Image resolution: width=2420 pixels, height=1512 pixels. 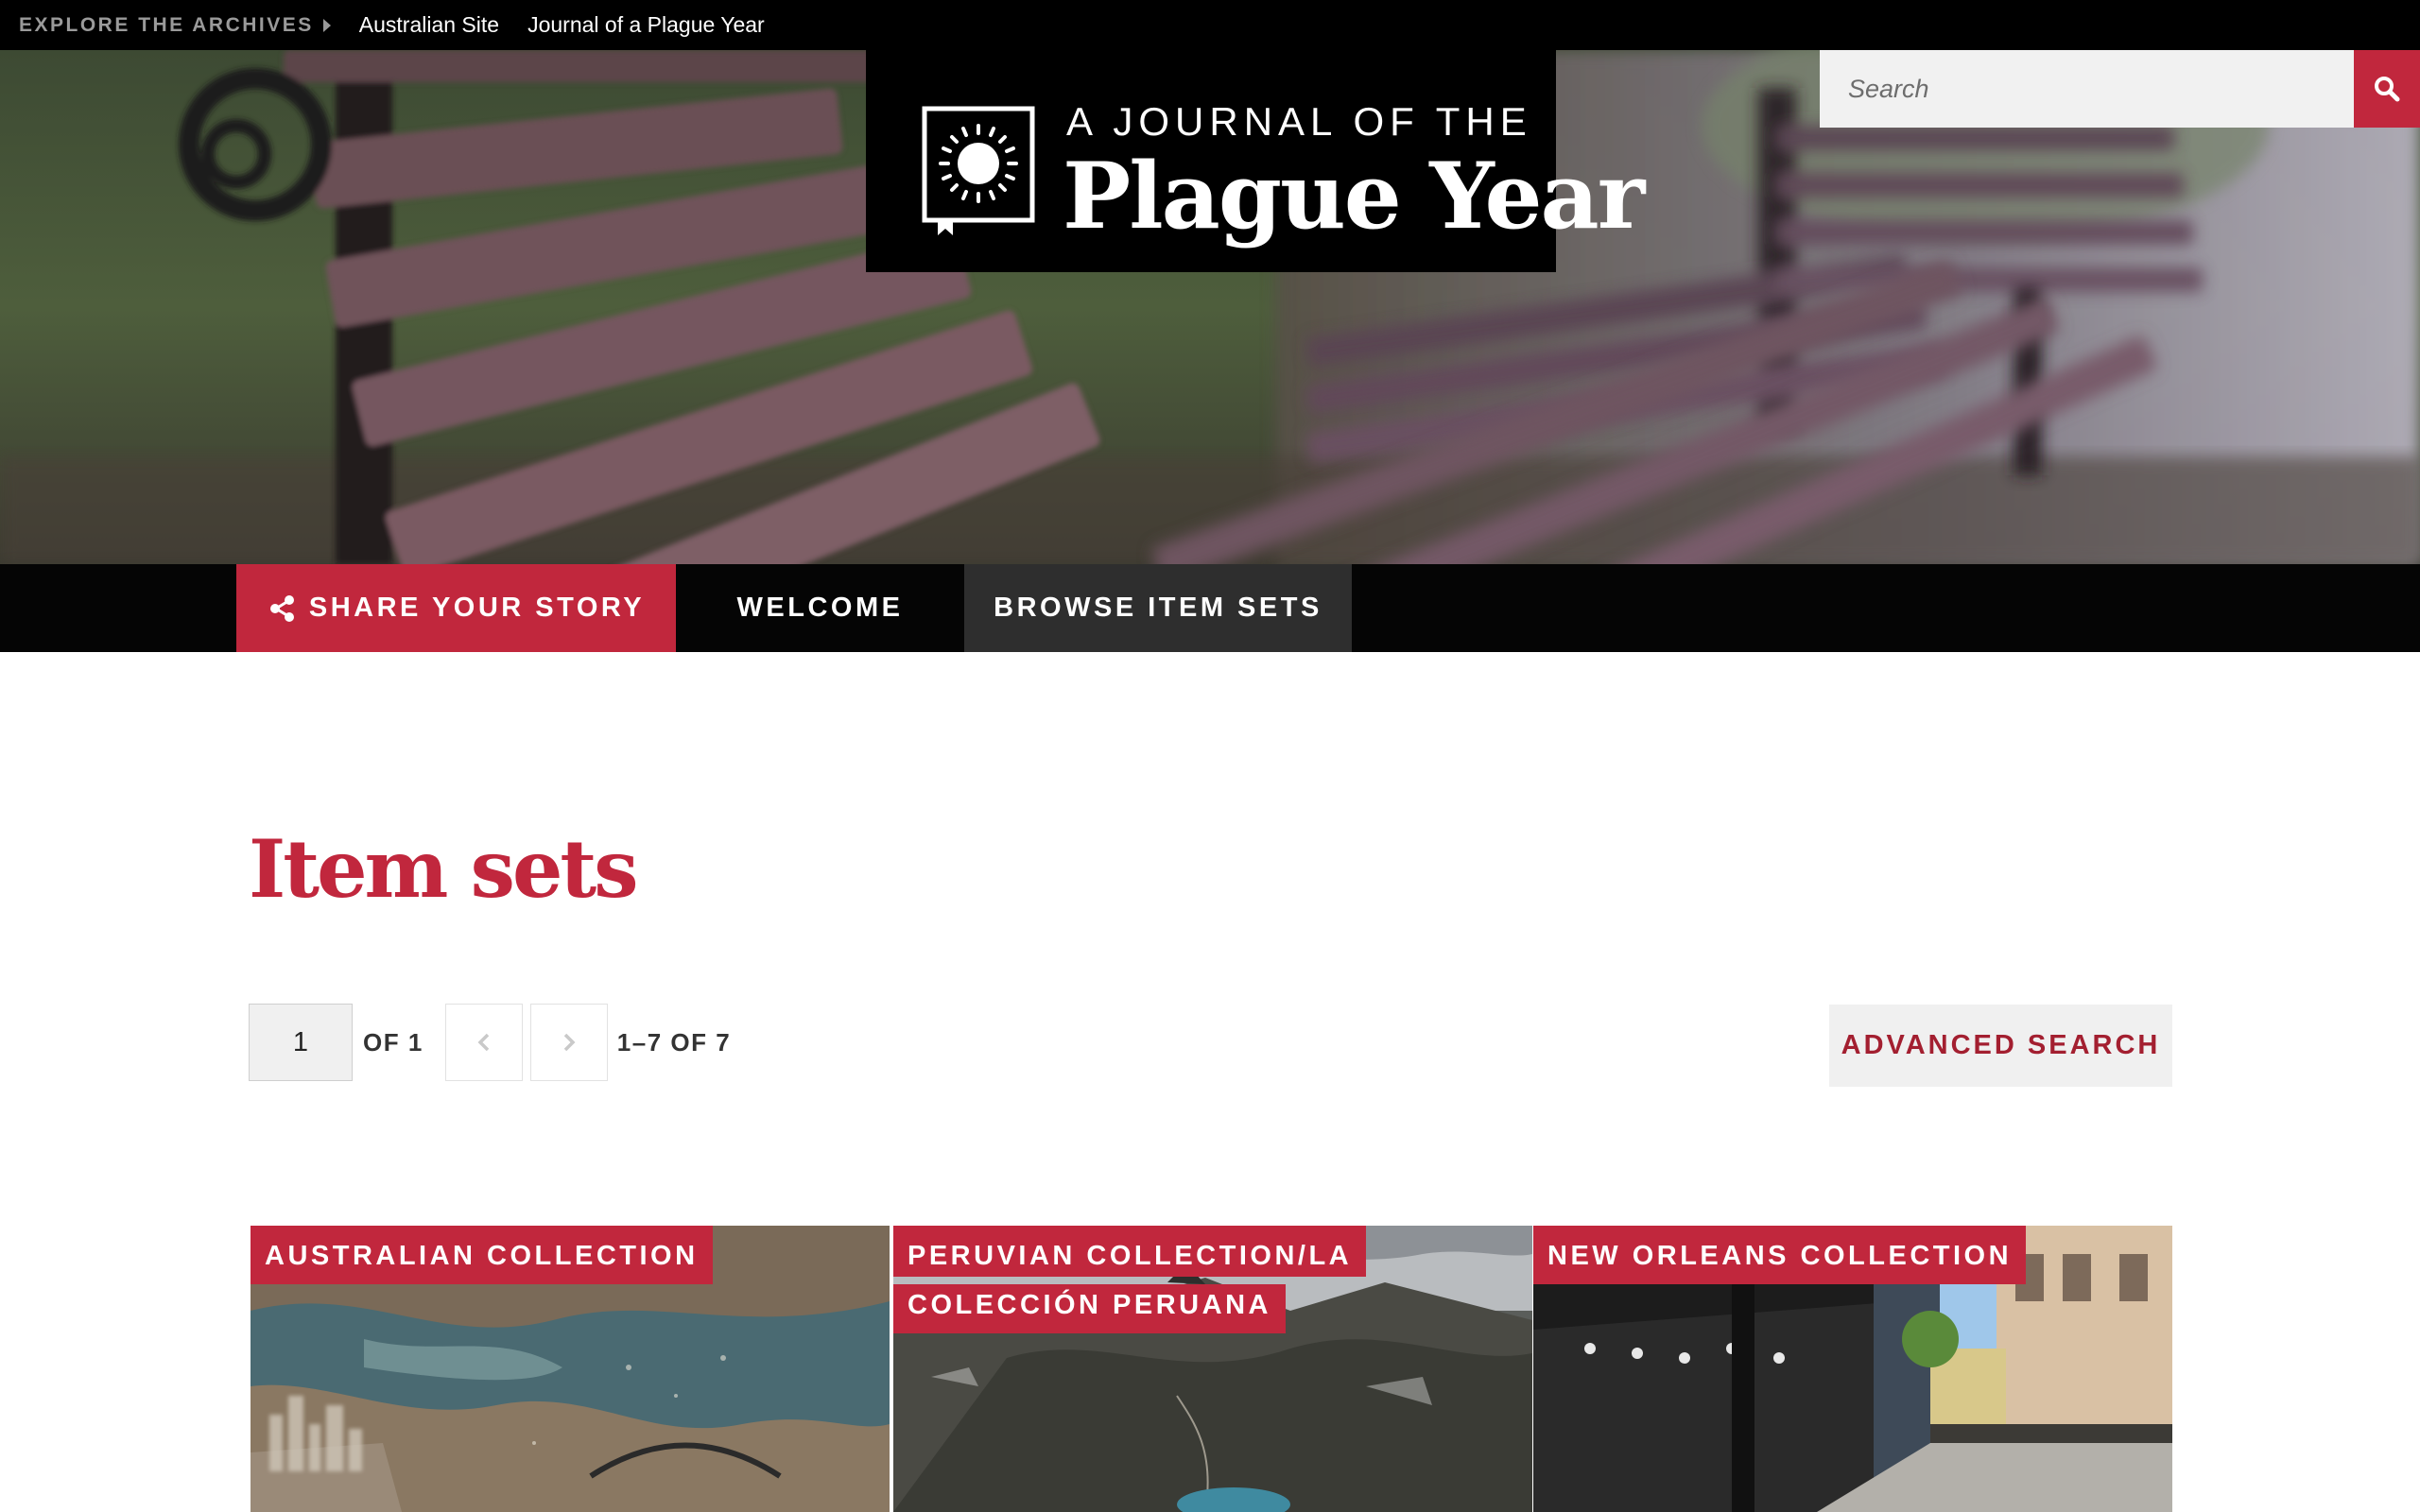 I want to click on journal-plague-year-link: Journal of a Plague Year, so click(x=646, y=25).